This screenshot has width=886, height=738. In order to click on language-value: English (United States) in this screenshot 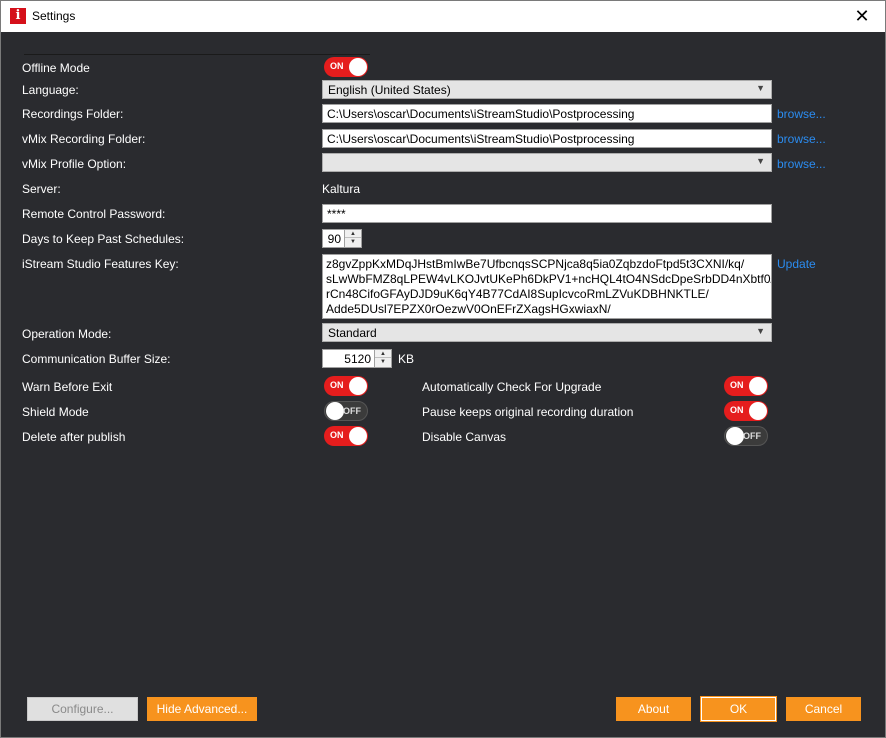, I will do `click(389, 90)`.